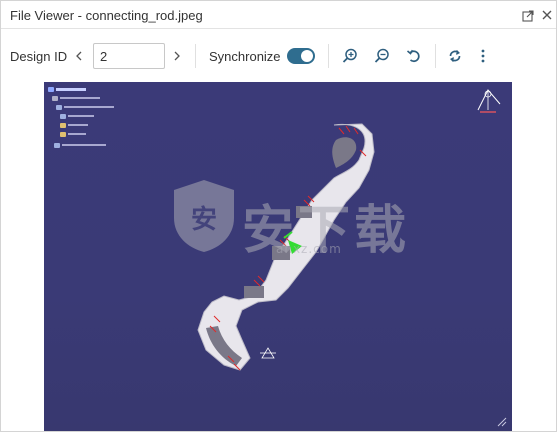 Image resolution: width=557 pixels, height=432 pixels. I want to click on zoom-in-icon, so click(350, 56).